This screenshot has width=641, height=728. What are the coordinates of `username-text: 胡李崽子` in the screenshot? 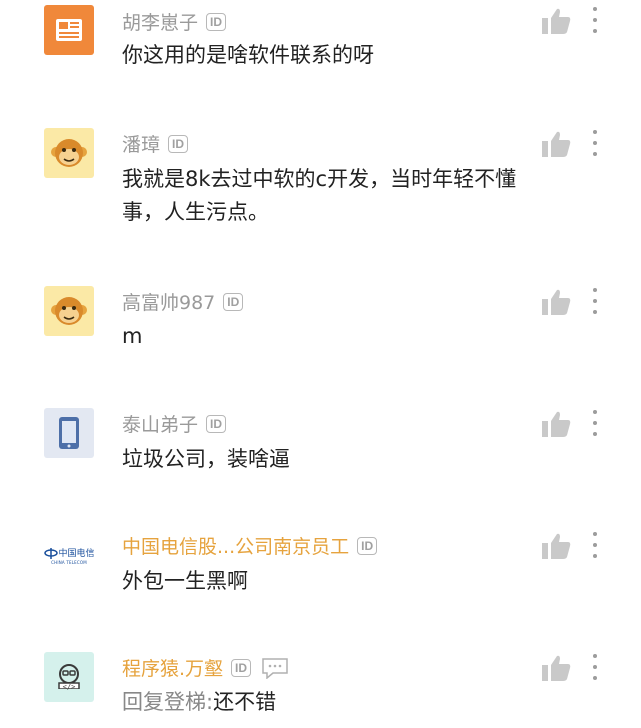 It's located at (160, 21).